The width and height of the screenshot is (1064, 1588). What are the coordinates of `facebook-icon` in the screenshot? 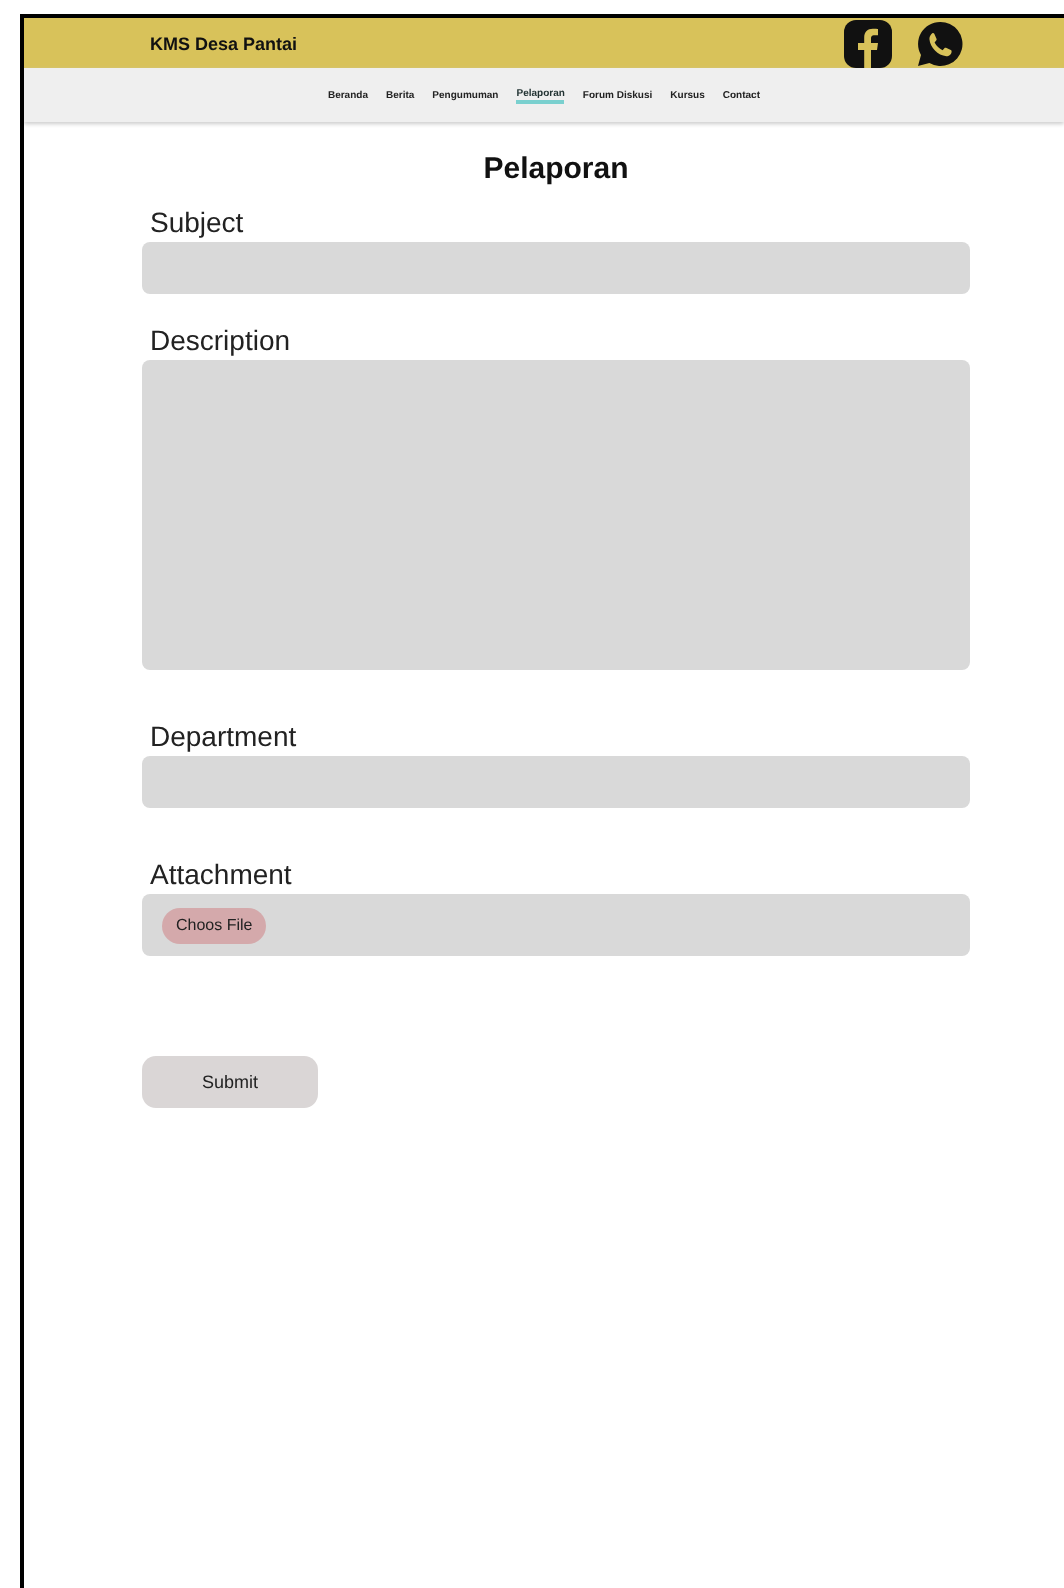 It's located at (868, 43).